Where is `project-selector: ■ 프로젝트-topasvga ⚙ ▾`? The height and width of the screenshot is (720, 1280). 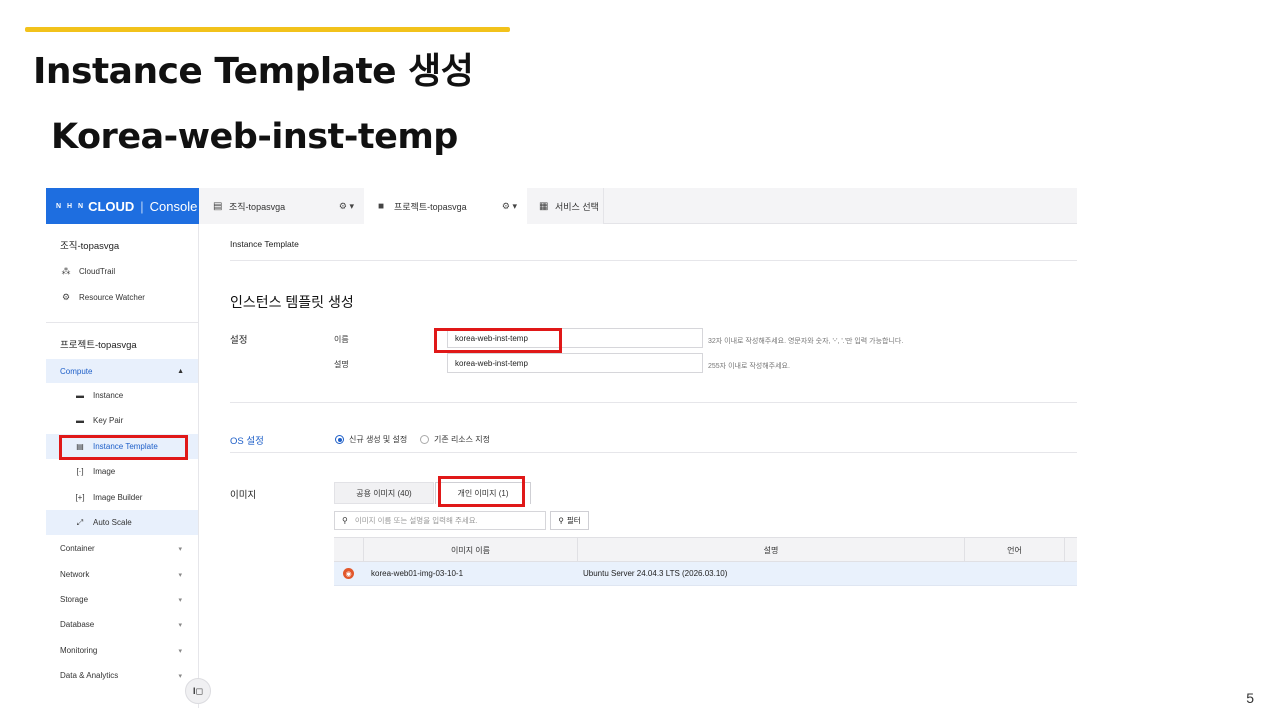
project-selector: ■ 프로젝트-topasvga ⚙ ▾ is located at coordinates (445, 206).